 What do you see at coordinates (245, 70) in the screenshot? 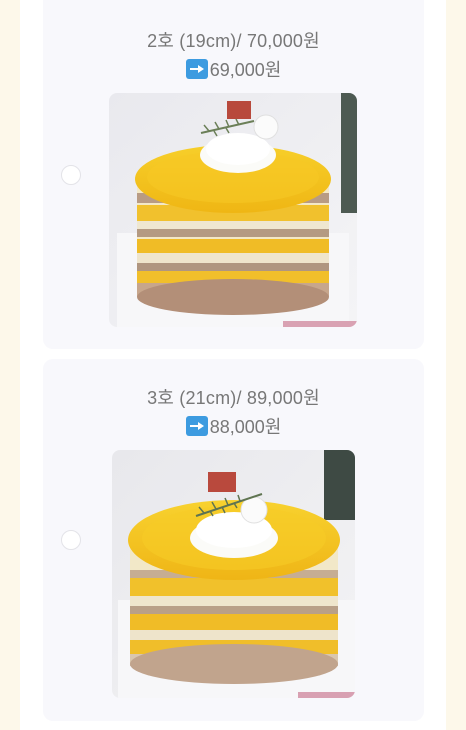
I see `sale-price-text: 69,000원` at bounding box center [245, 70].